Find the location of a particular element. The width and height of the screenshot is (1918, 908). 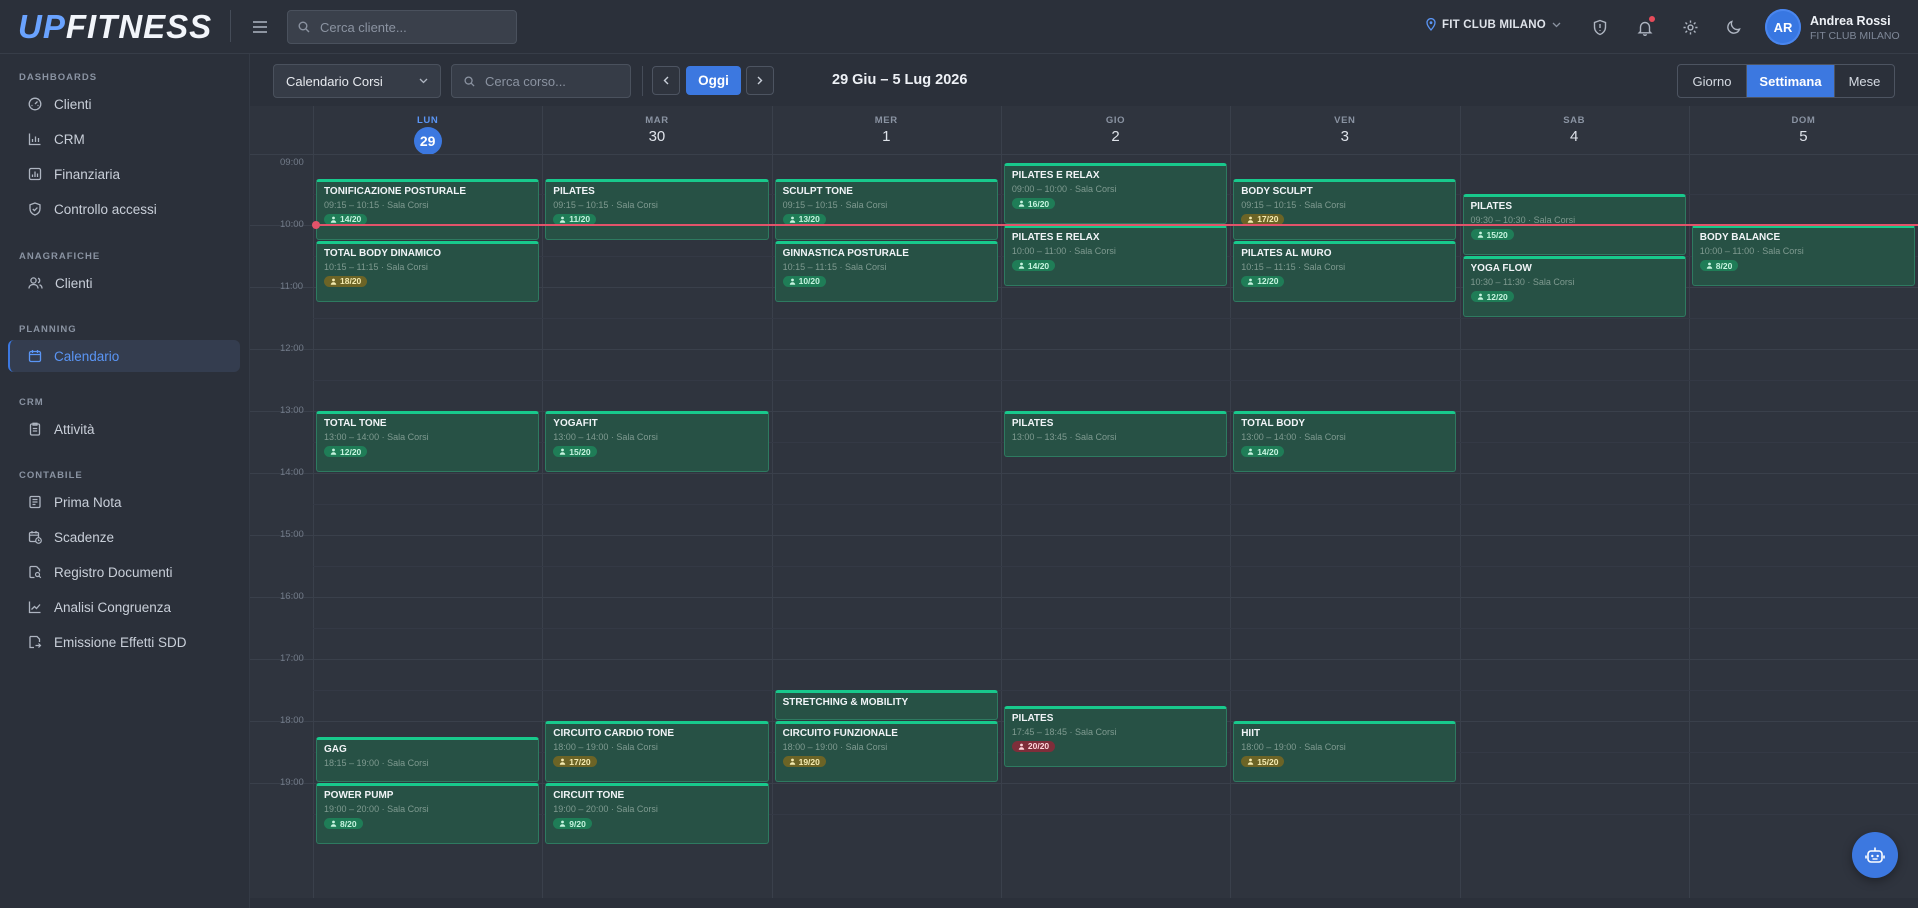

course-event: PILATES 17:45 – 18:45 · Sala Corsi 20/20 is located at coordinates (1115, 736).